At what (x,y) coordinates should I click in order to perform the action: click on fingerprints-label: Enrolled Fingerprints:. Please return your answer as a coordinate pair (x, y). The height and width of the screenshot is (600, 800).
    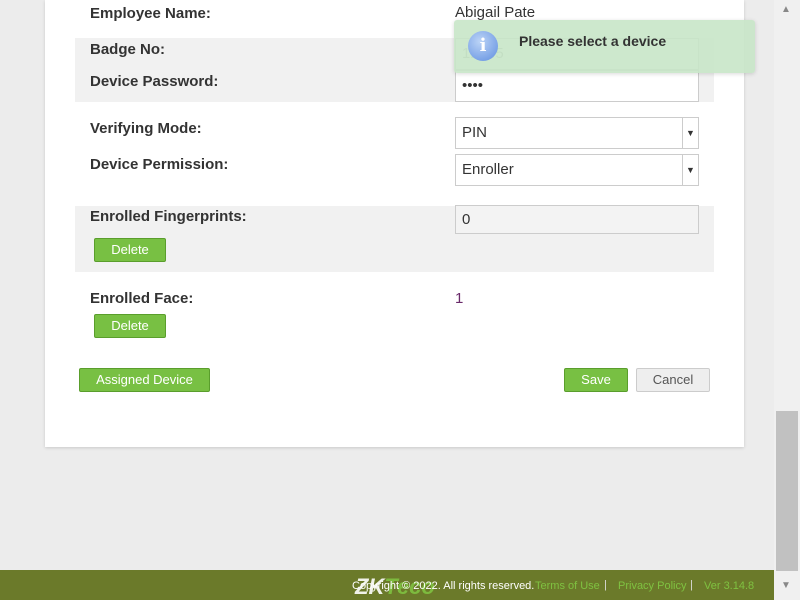
    Looking at the image, I should click on (168, 216).